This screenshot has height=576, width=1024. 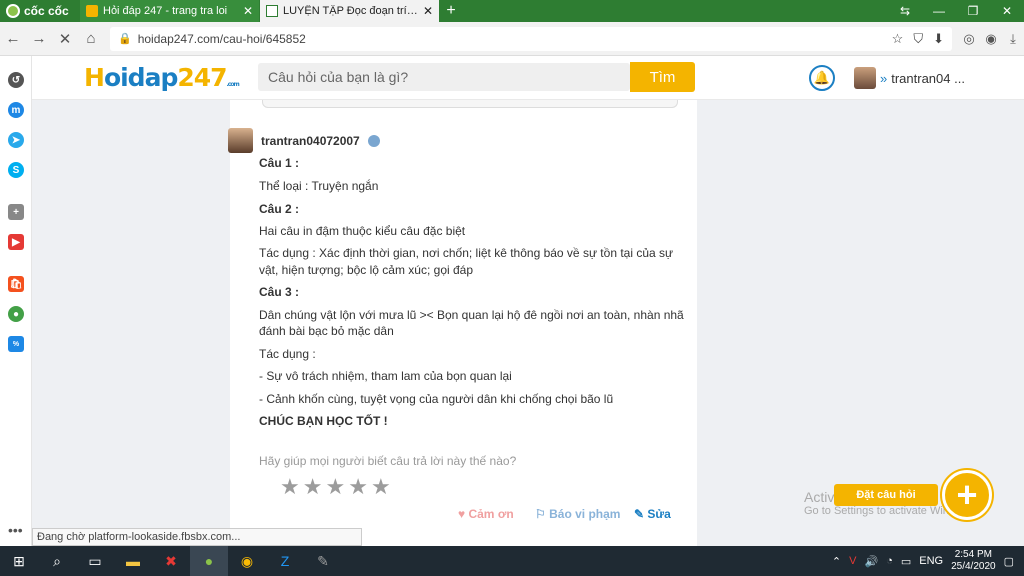 I want to click on answer-line: Thể loại : Truyện ngắn, so click(x=319, y=186).